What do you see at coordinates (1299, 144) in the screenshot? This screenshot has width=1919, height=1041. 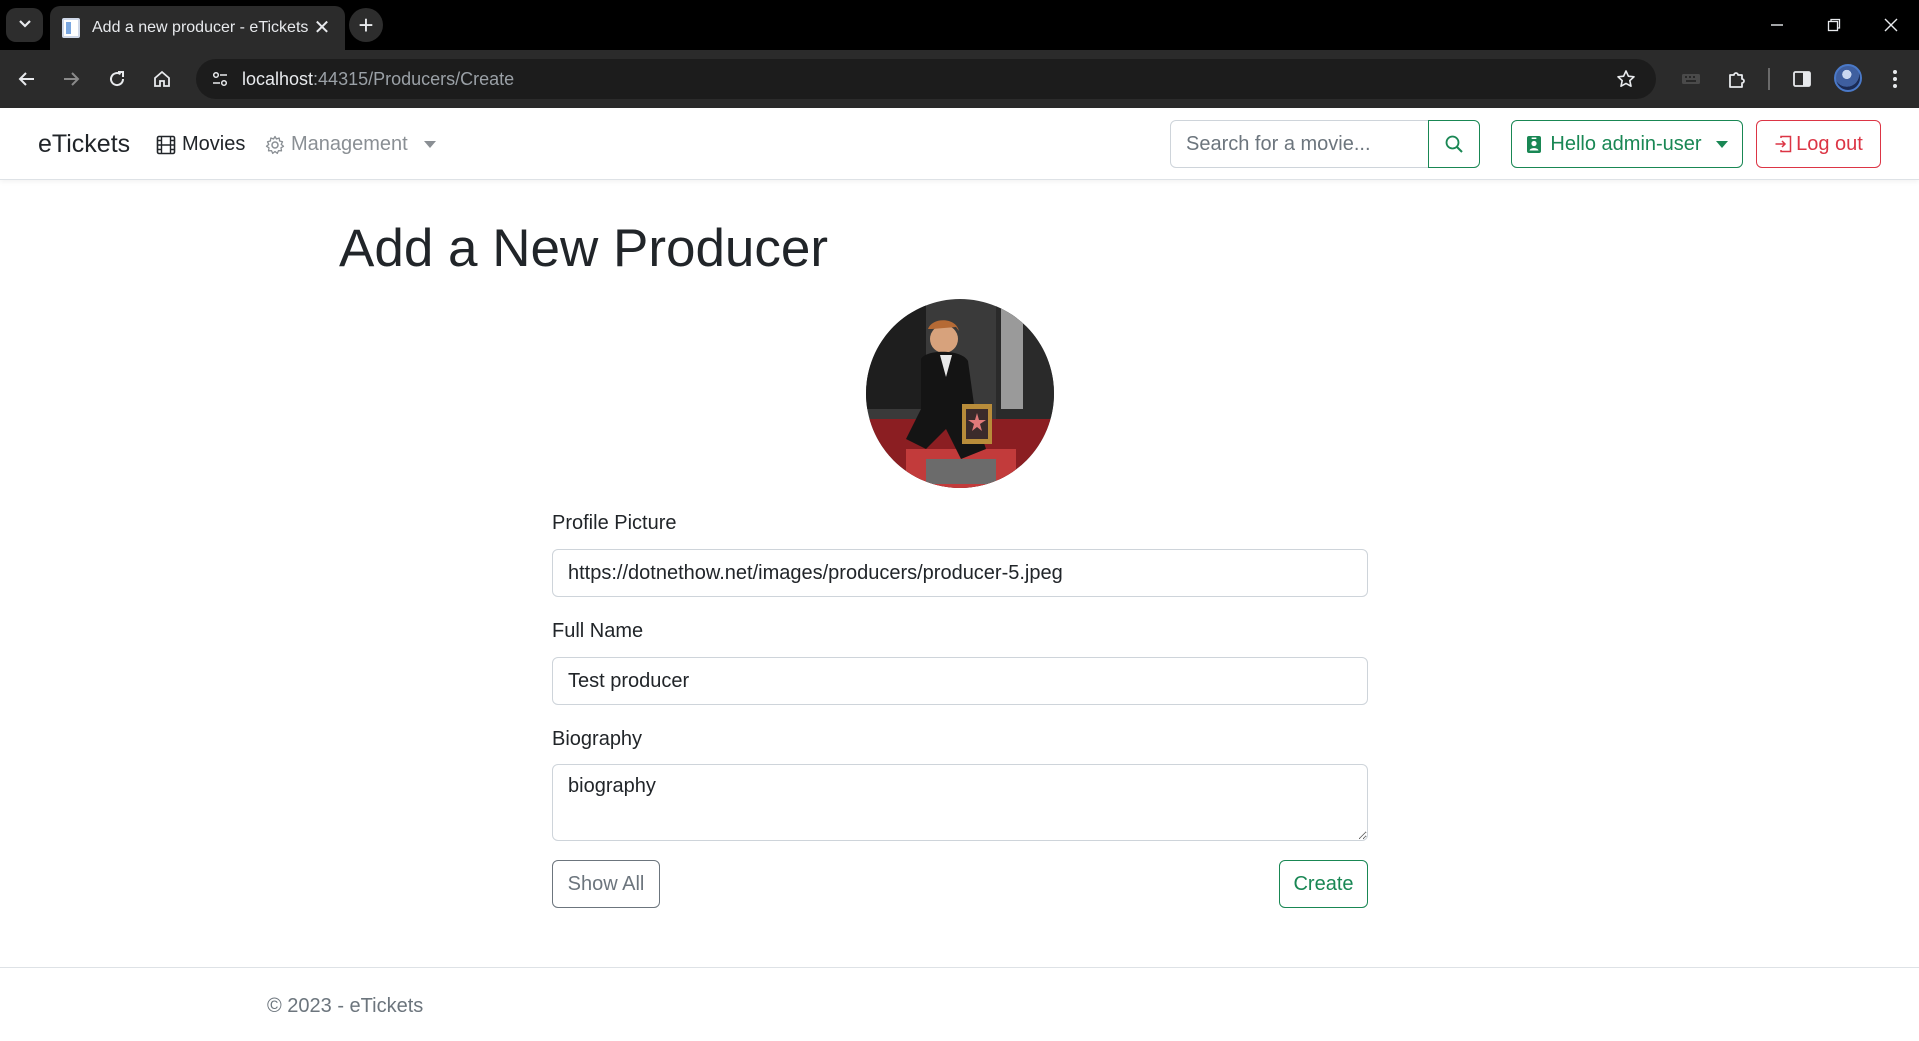 I see `movie-search-input` at bounding box center [1299, 144].